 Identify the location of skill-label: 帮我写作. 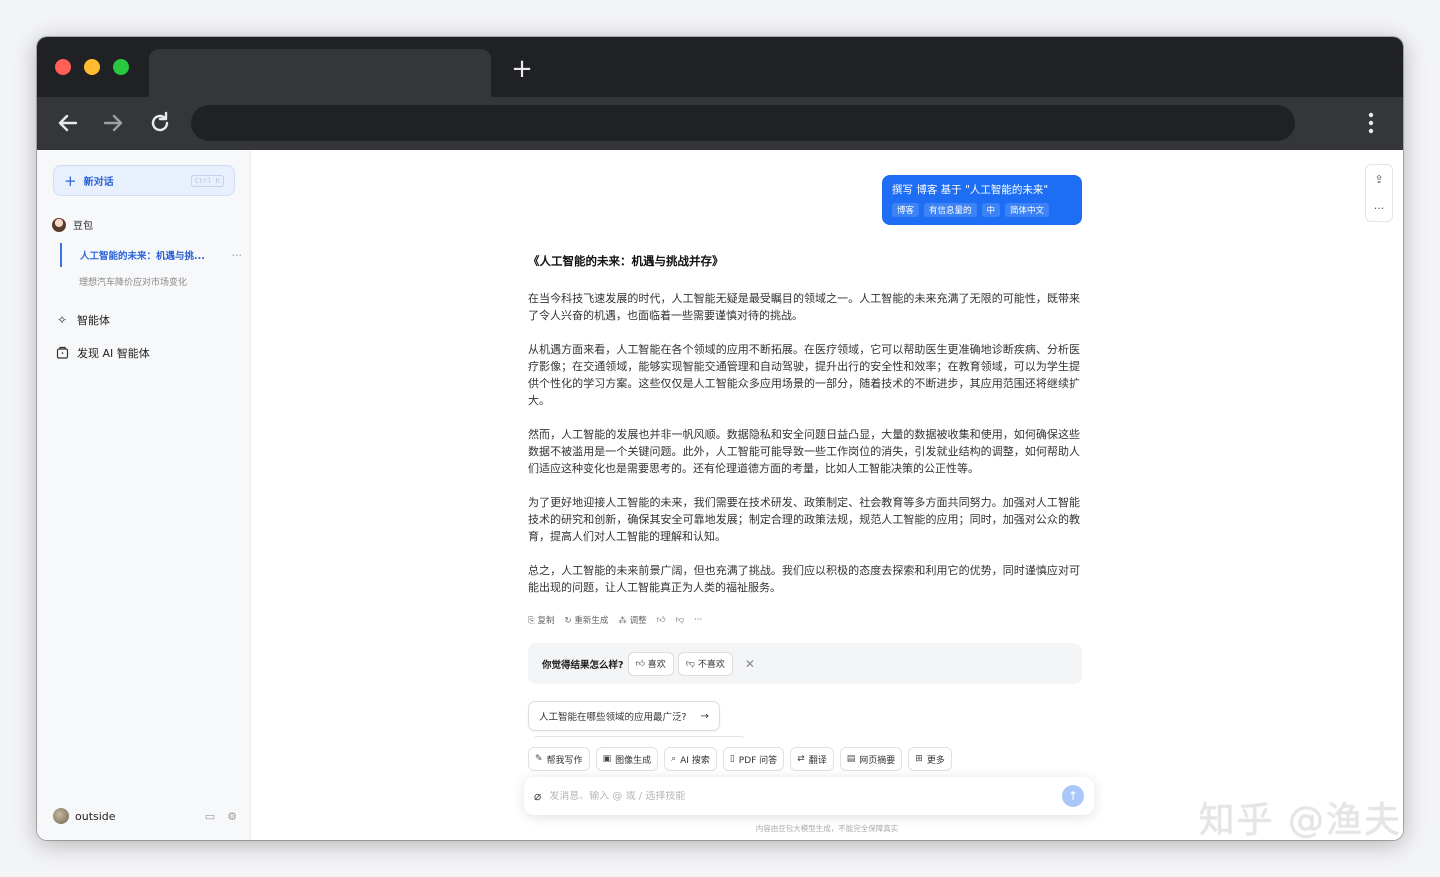
(564, 760).